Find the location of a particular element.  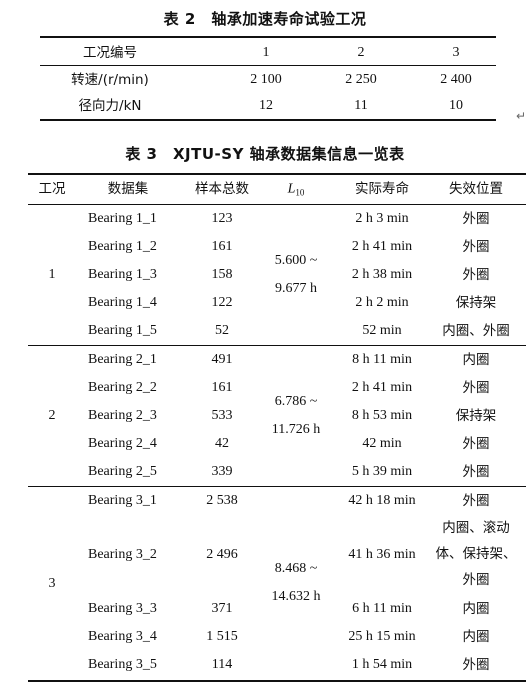

table3-header-dataset: 数据集 is located at coordinates (128, 189).